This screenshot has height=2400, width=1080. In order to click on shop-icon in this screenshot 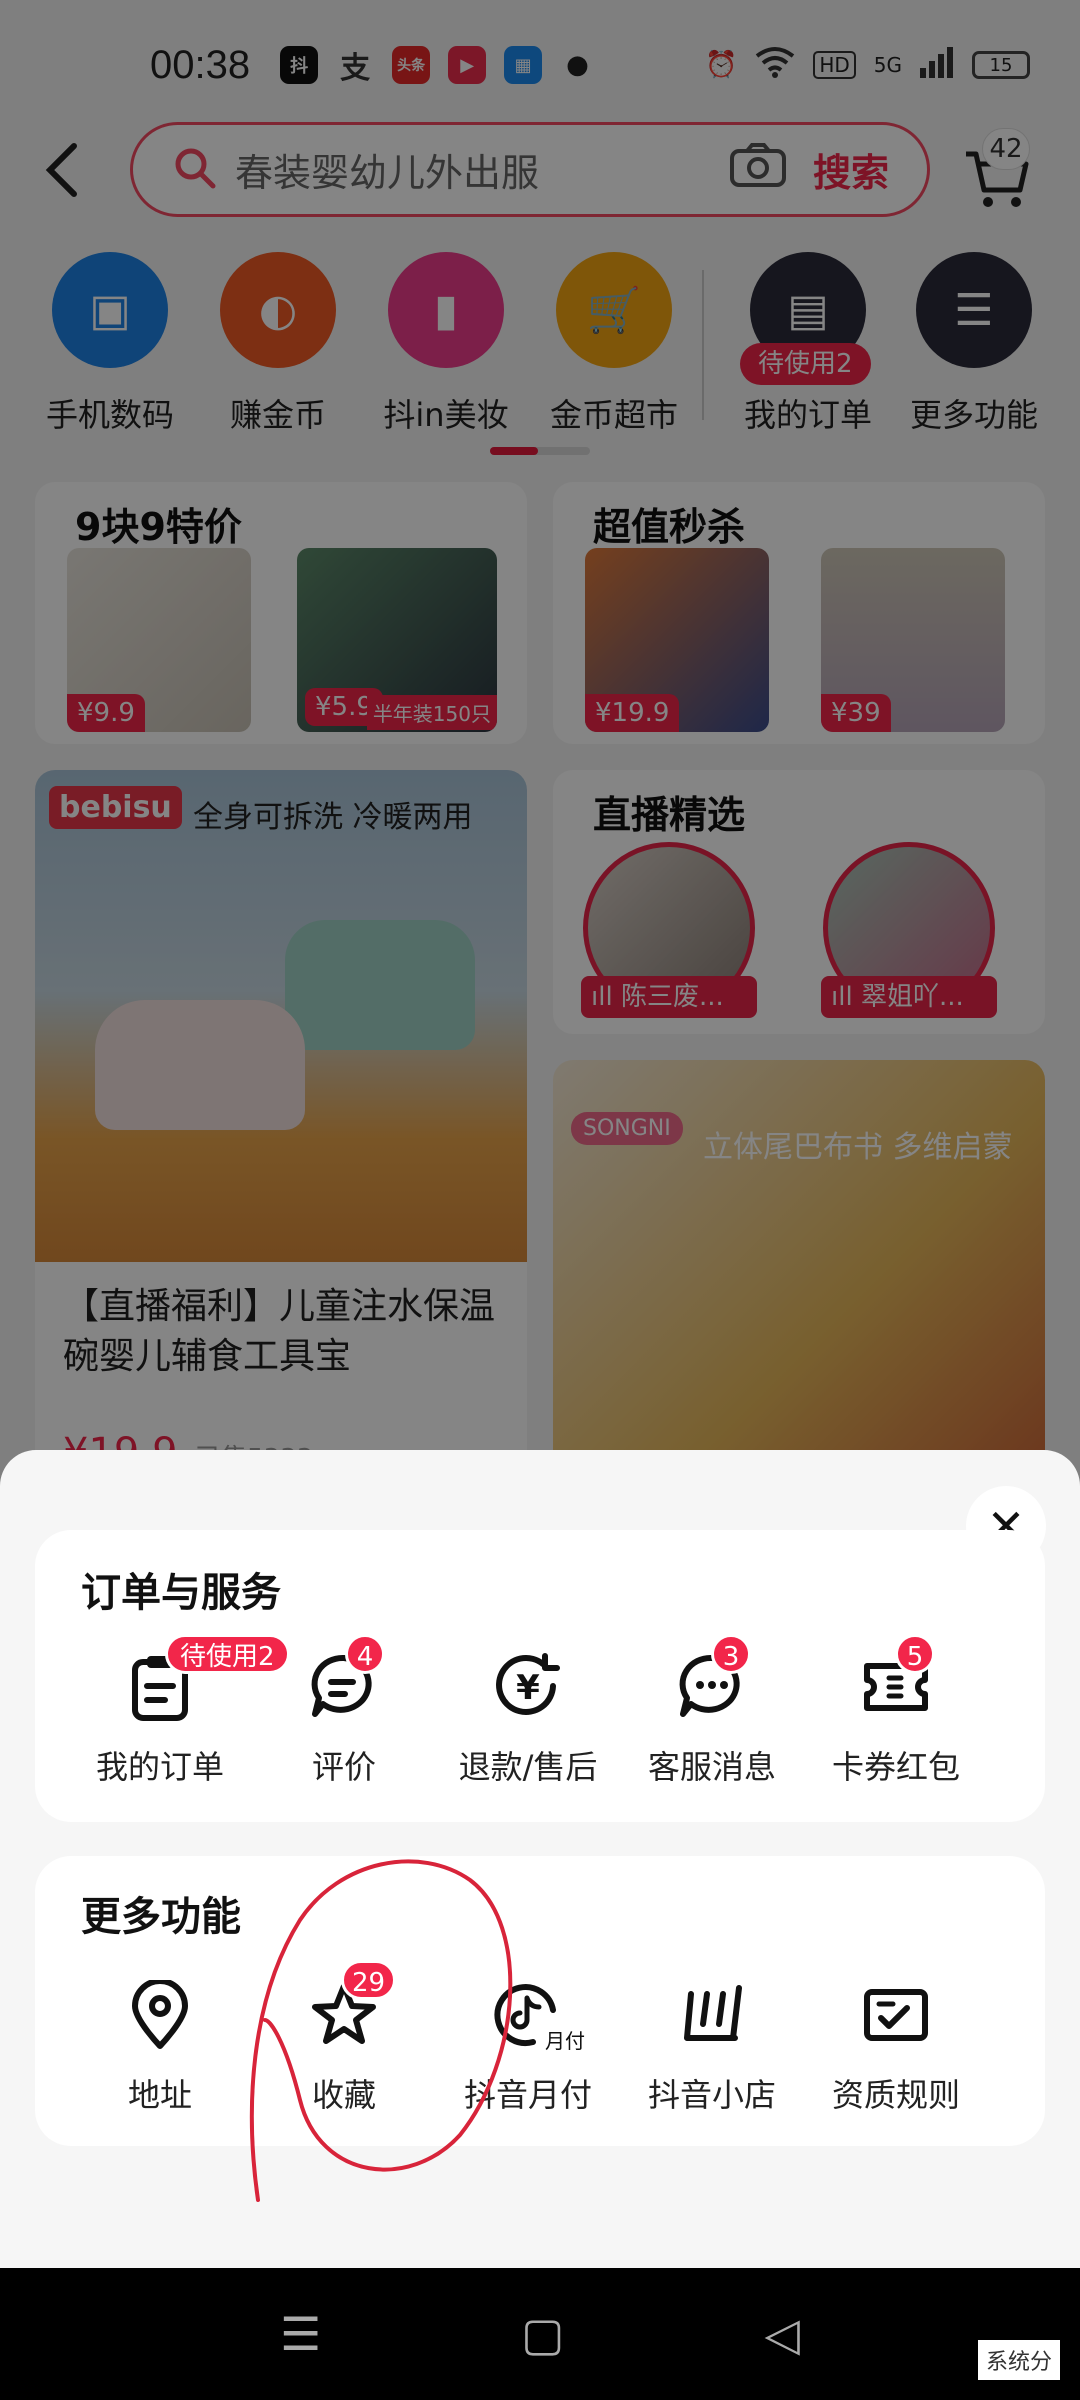, I will do `click(712, 2015)`.